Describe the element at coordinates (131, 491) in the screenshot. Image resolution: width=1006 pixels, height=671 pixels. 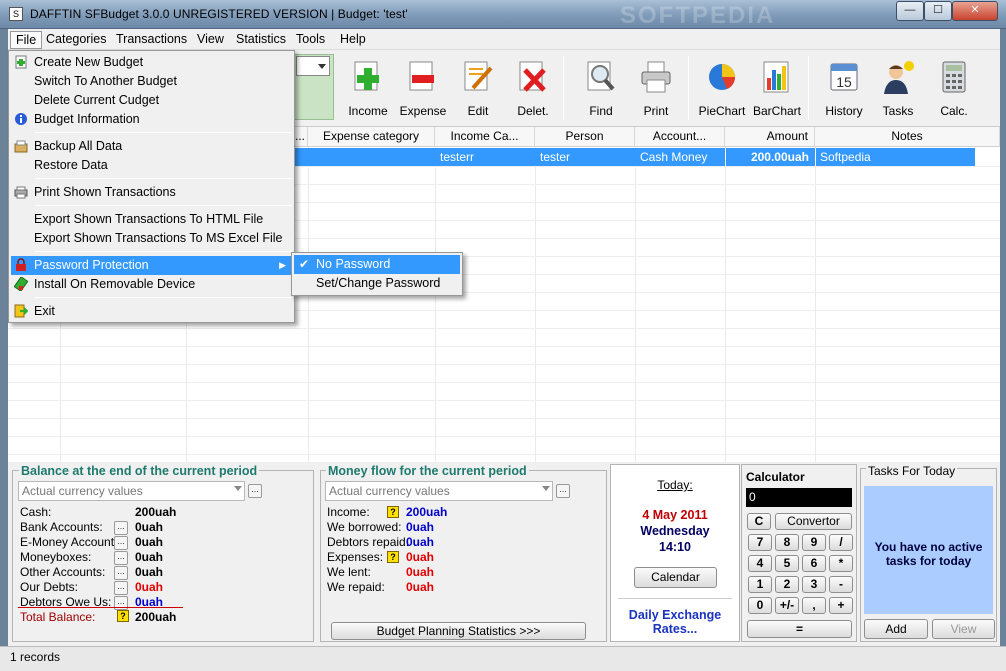
I see `balance-currency-select: Actual currency values` at that location.